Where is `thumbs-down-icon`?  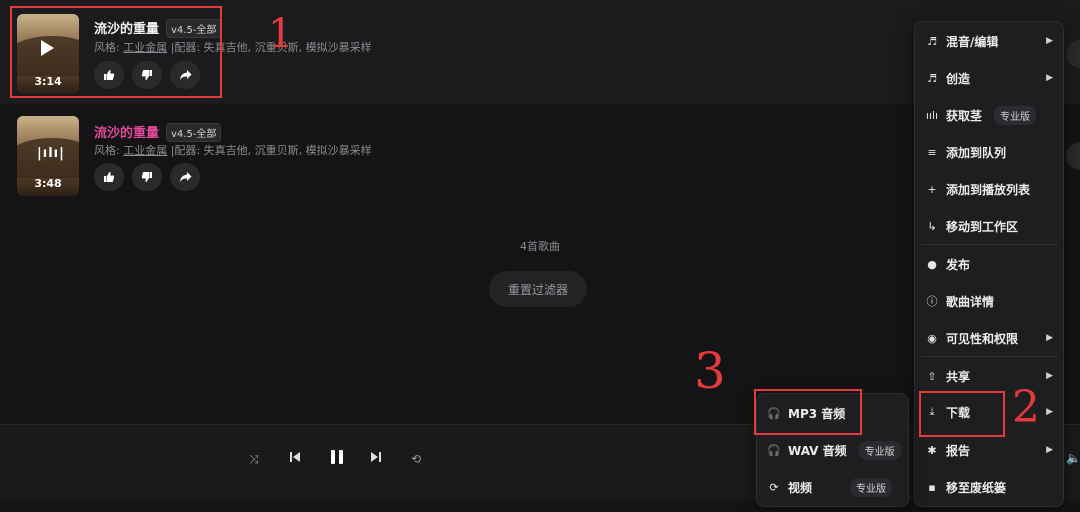 thumbs-down-icon is located at coordinates (146, 177).